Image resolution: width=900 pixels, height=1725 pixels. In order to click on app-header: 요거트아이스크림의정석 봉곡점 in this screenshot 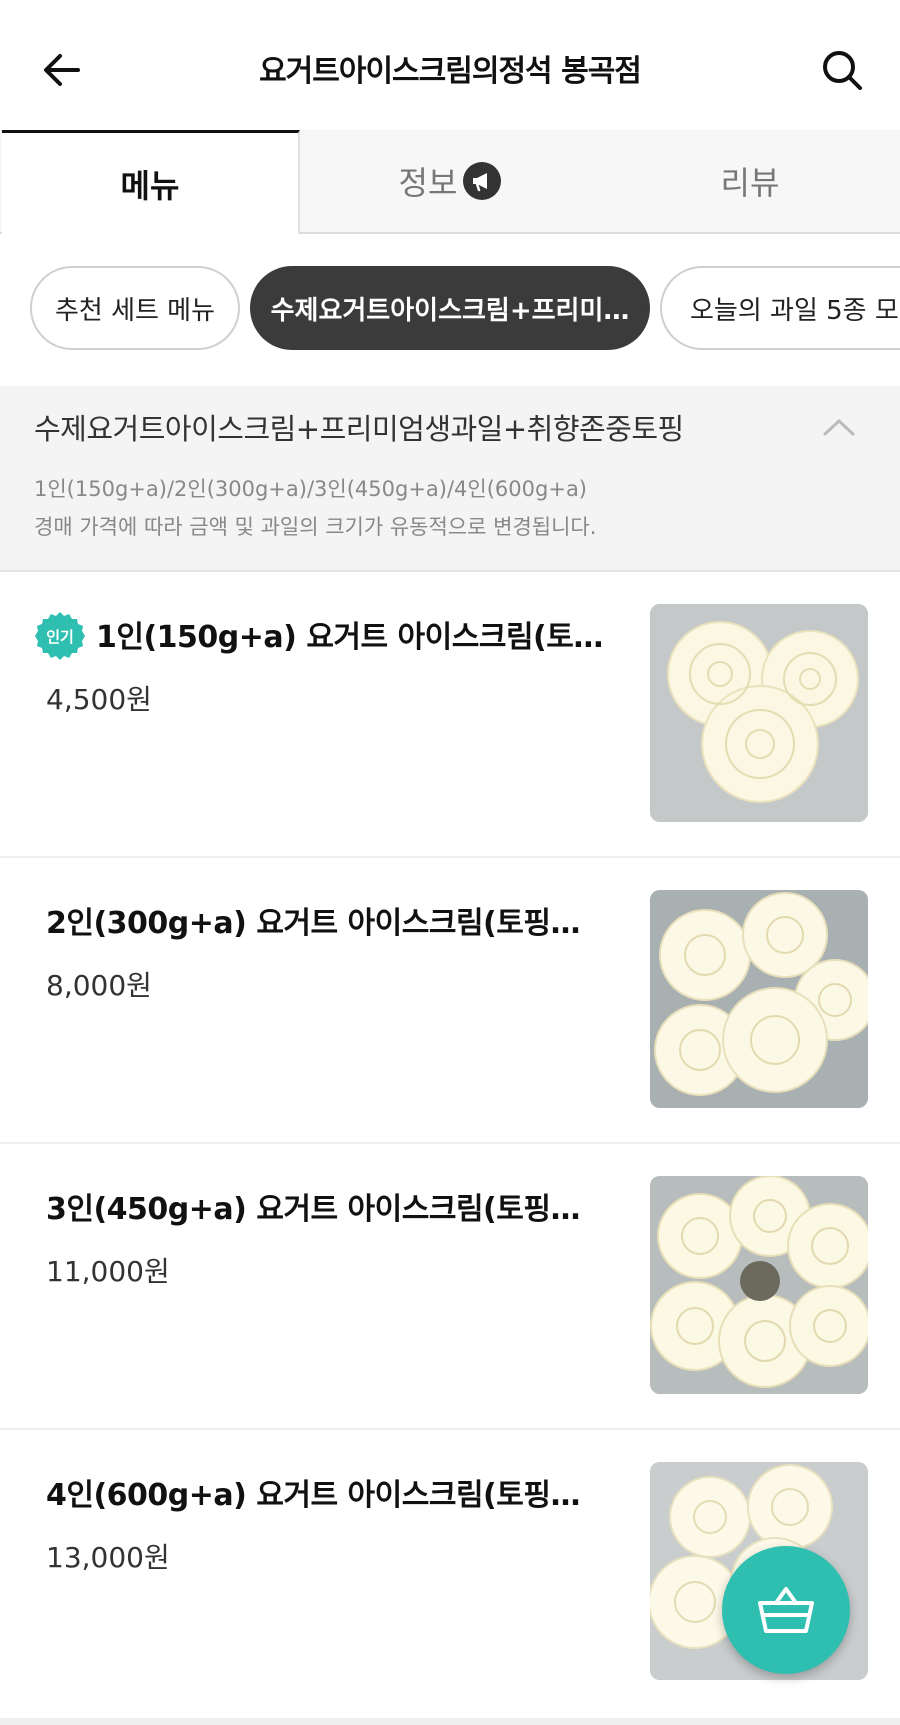, I will do `click(450, 65)`.